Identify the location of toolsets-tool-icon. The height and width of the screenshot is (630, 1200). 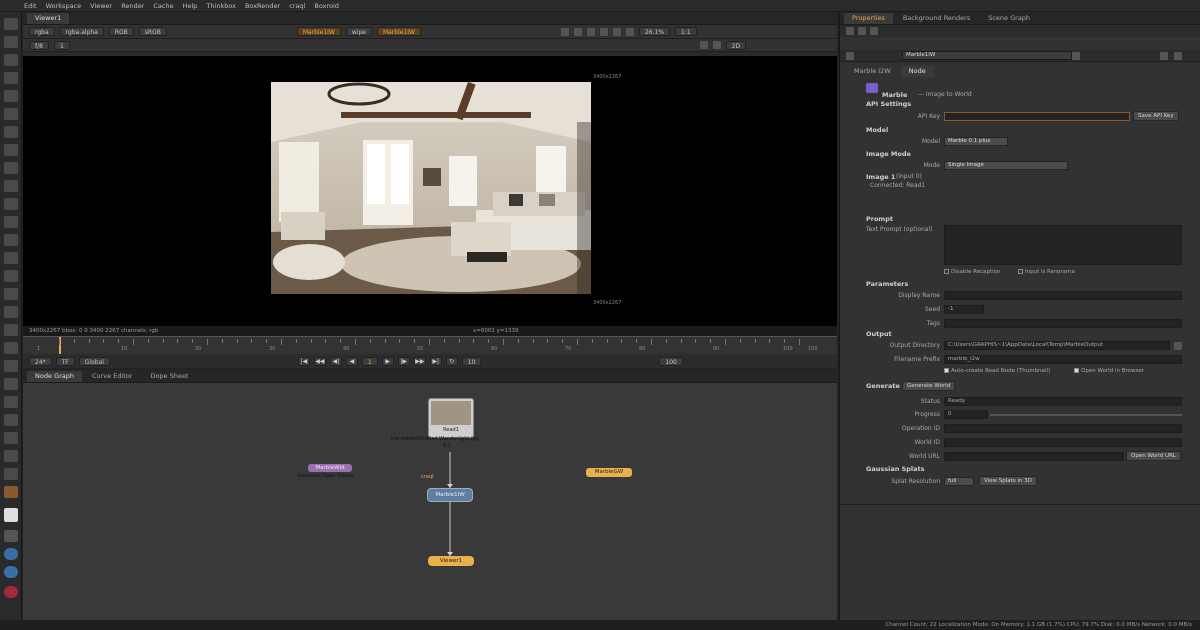
(11, 276).